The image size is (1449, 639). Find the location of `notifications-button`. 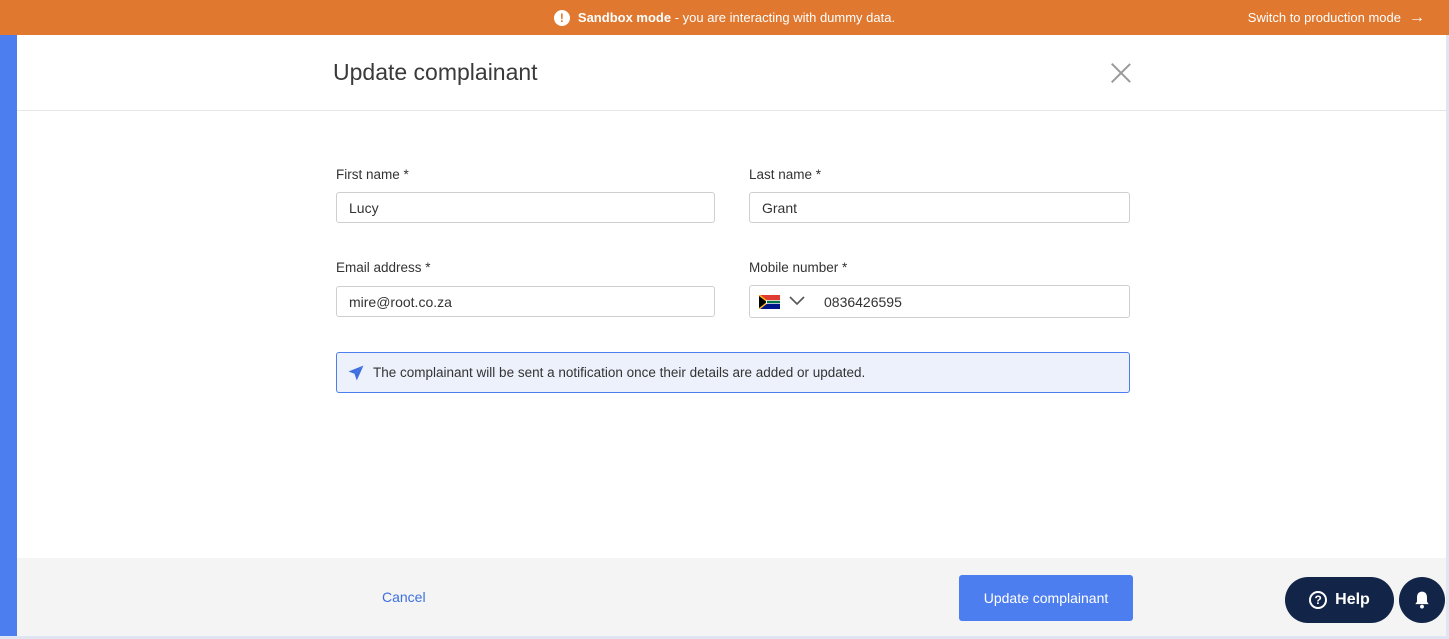

notifications-button is located at coordinates (1422, 600).